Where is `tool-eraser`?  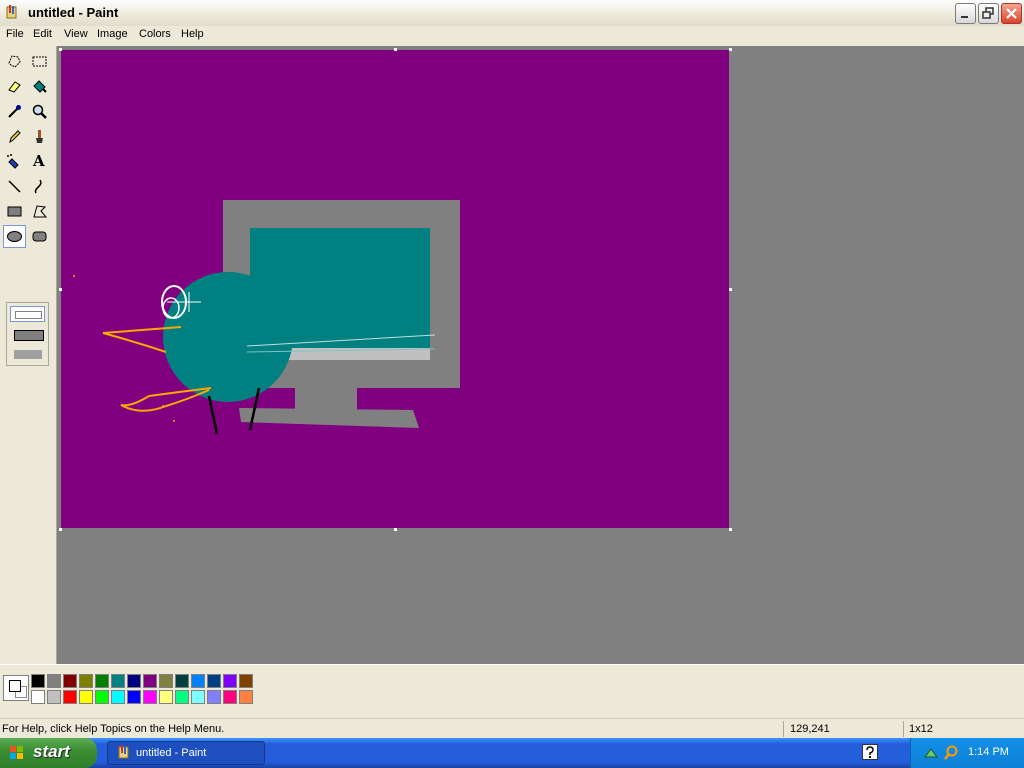
tool-eraser is located at coordinates (14, 86).